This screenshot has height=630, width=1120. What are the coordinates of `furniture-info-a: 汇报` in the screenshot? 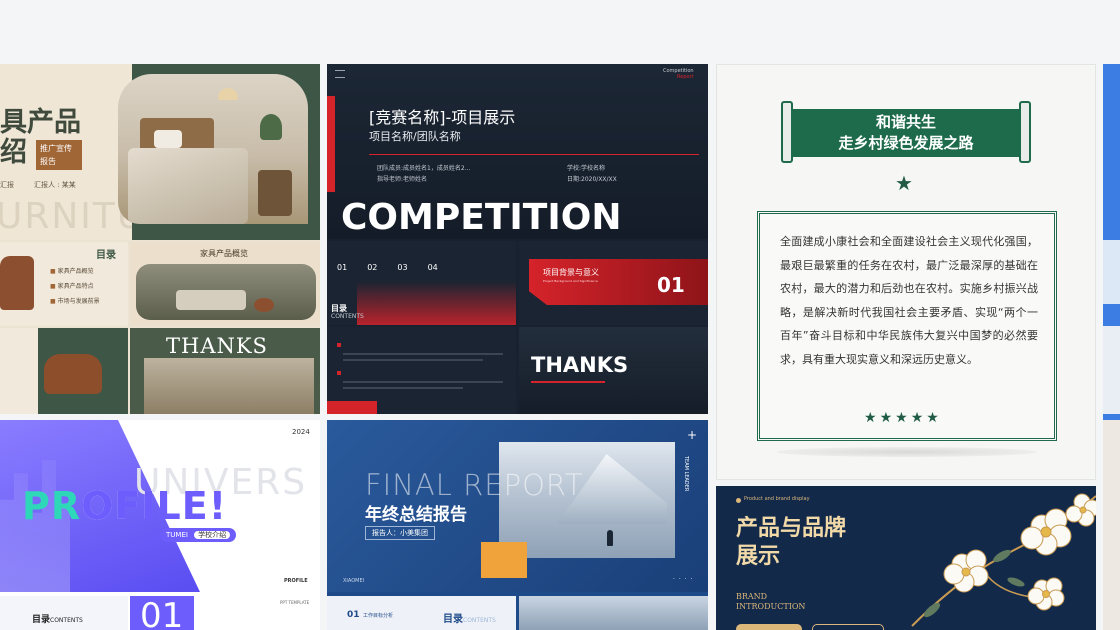 It's located at (7, 185).